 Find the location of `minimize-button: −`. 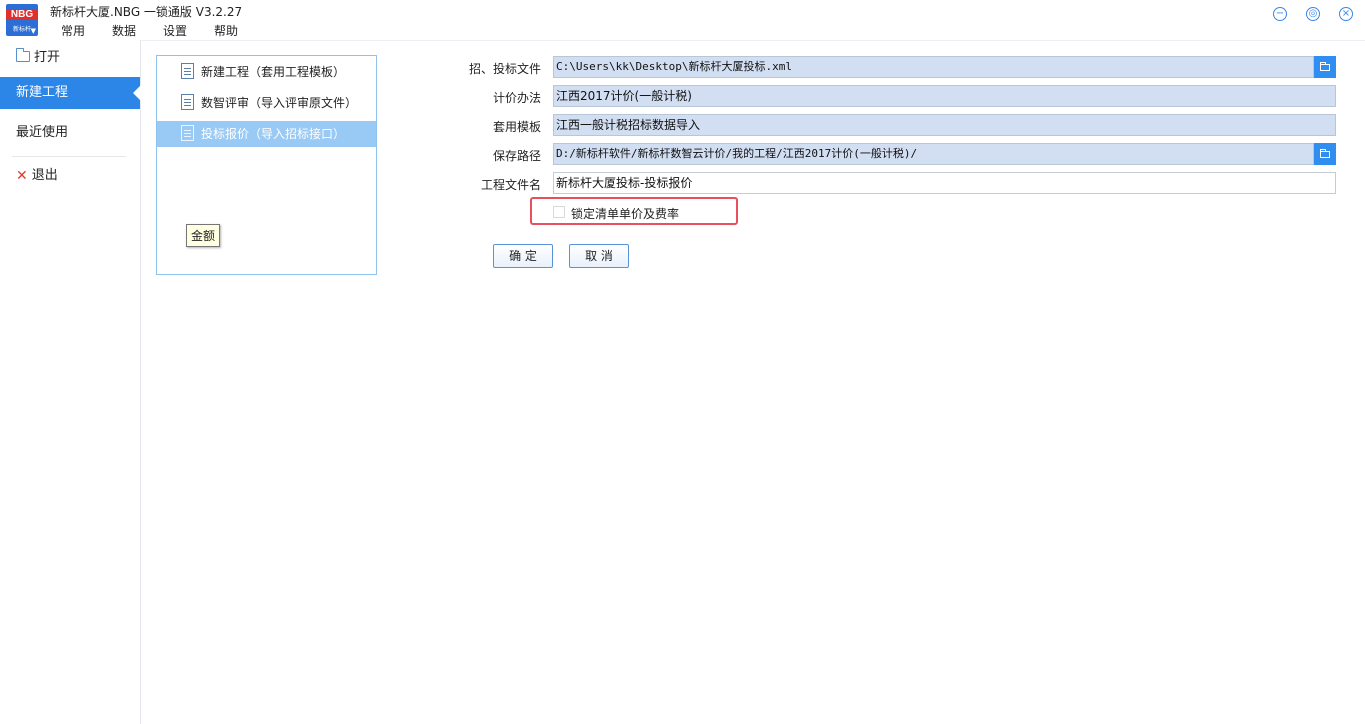

minimize-button: − is located at coordinates (1280, 14).